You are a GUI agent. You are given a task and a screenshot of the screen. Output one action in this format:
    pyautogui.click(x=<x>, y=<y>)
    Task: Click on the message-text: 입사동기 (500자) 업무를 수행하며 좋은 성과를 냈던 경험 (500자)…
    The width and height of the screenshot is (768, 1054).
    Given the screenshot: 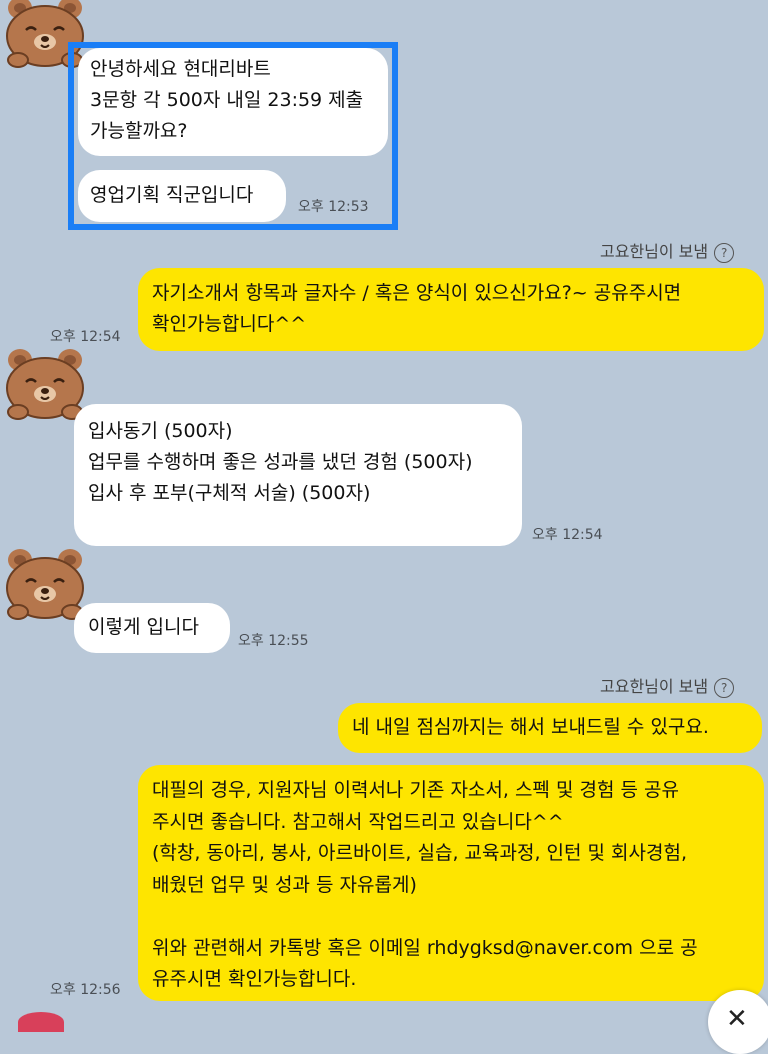 What is the action you would take?
    pyautogui.click(x=280, y=462)
    